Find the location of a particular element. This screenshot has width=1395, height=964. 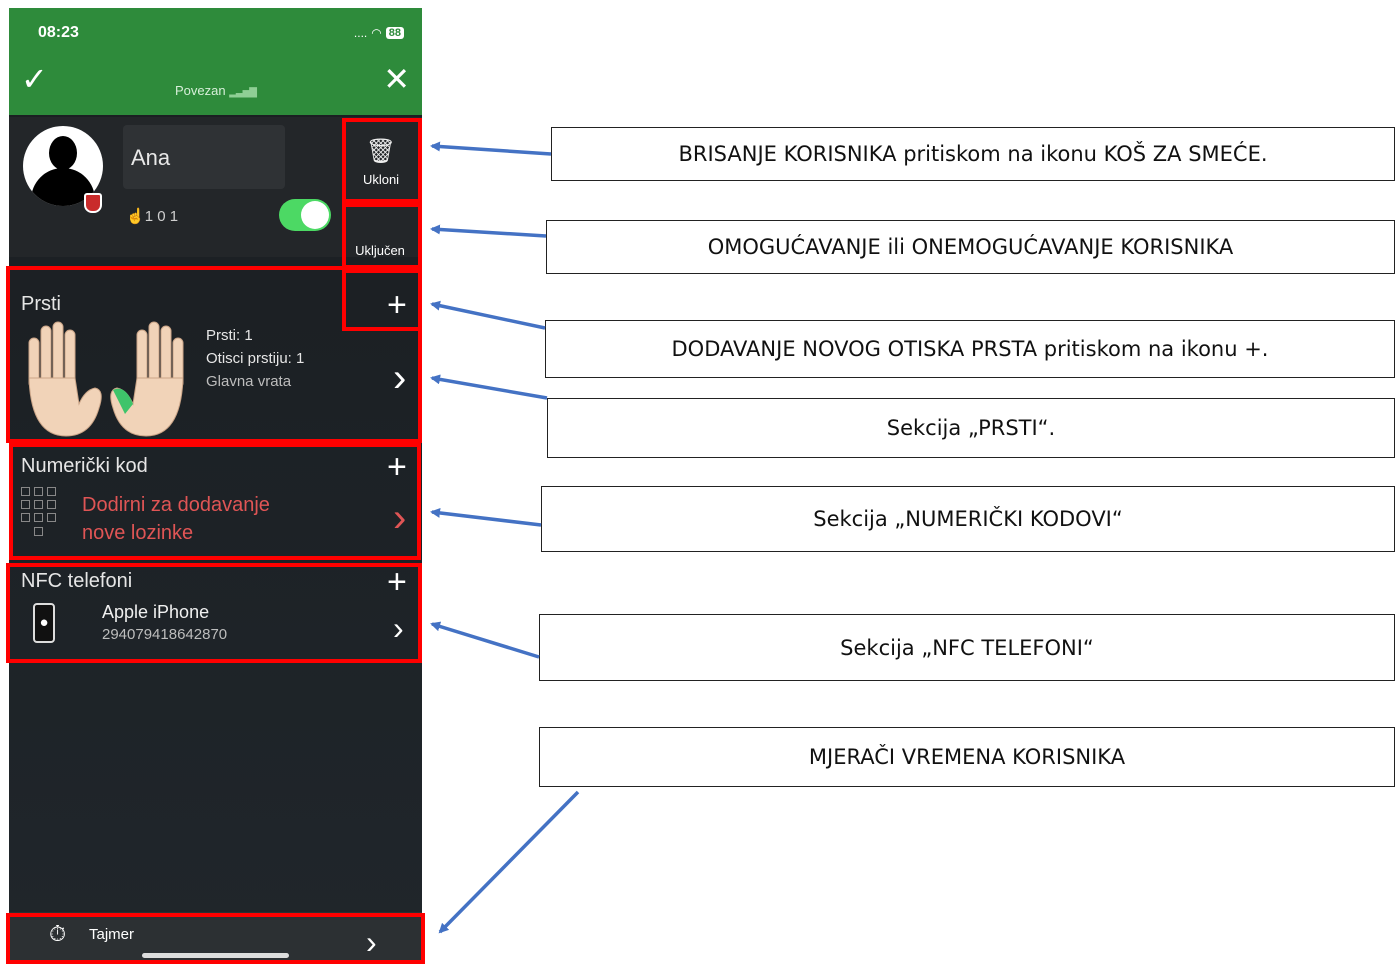

counts-text: 1 0 1 is located at coordinates (161, 216).